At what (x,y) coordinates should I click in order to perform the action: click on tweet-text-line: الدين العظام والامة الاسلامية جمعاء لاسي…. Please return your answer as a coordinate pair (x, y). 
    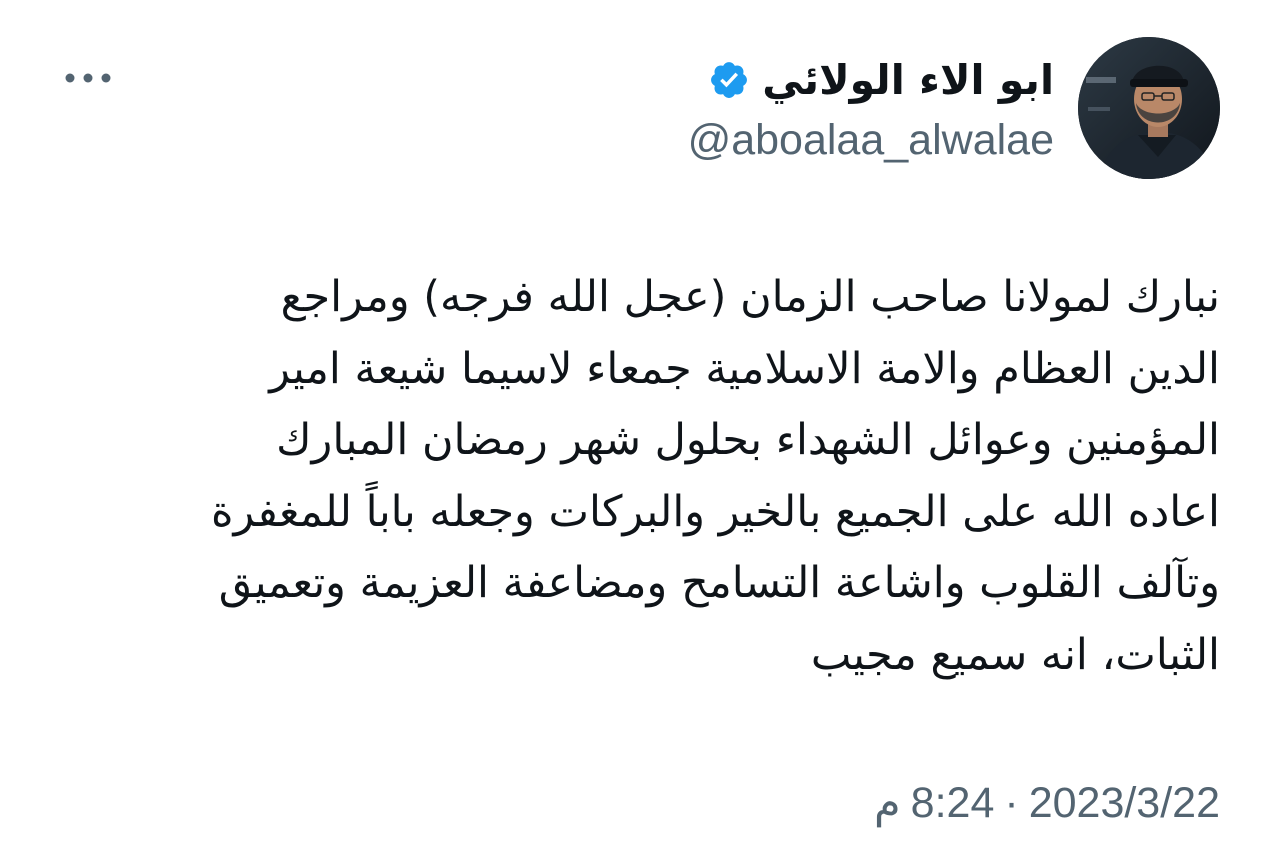
    Looking at the image, I should click on (744, 368).